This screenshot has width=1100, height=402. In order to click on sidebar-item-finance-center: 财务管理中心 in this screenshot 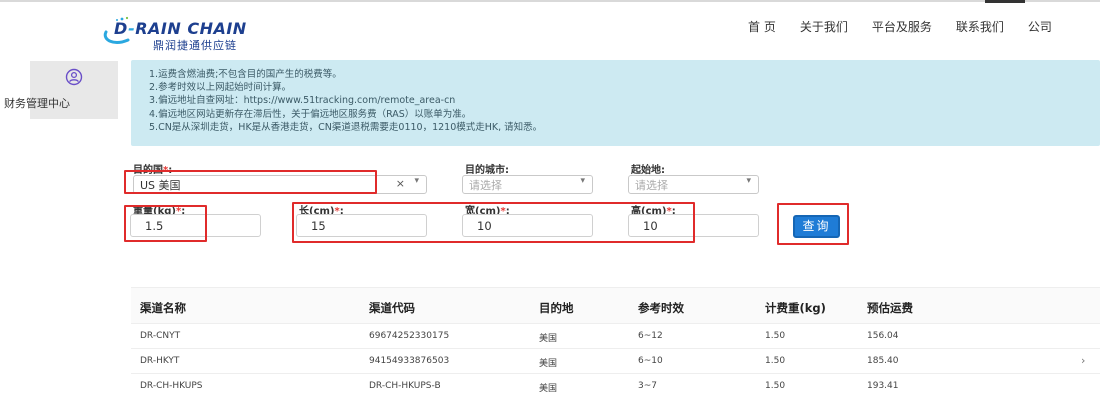, I will do `click(61, 90)`.